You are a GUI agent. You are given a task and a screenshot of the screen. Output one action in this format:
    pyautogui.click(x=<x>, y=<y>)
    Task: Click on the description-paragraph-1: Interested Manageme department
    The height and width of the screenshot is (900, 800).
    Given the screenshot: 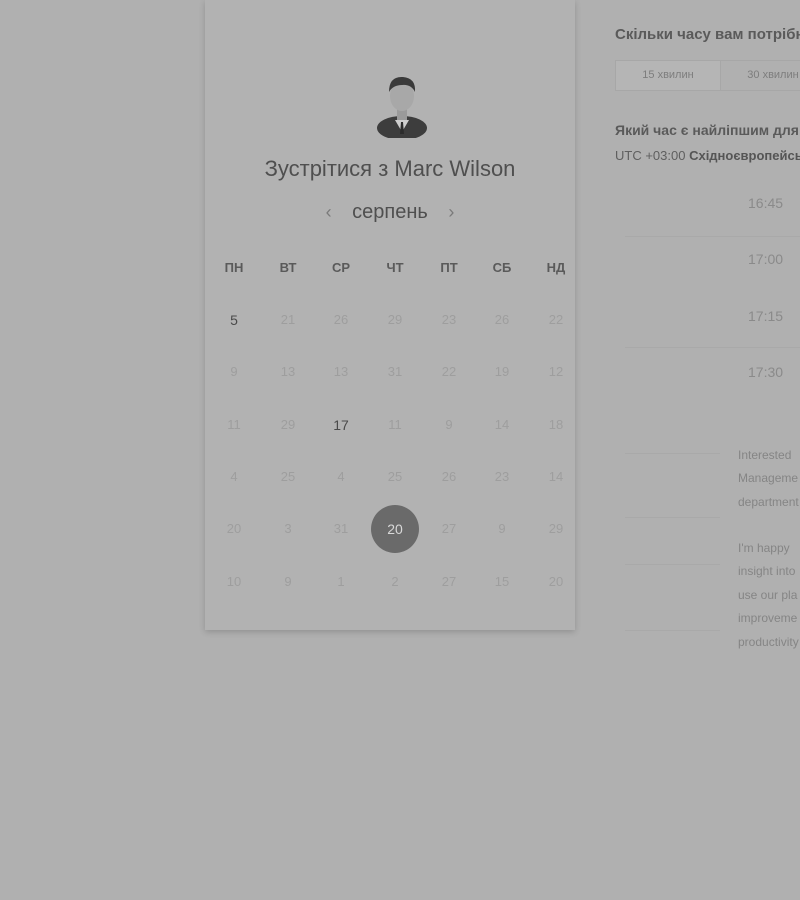 What is the action you would take?
    pyautogui.click(x=769, y=479)
    